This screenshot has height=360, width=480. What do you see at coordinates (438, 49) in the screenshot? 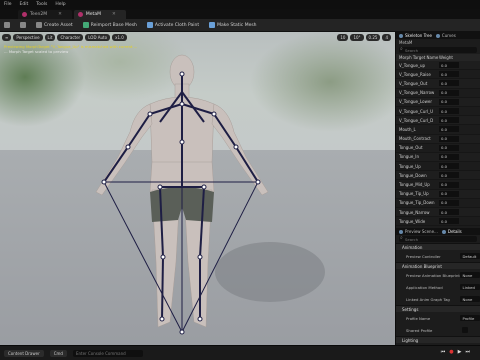
I see `morph-search-input: Search` at bounding box center [438, 49].